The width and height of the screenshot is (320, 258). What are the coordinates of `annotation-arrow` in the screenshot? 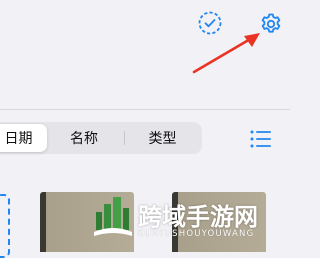 It's located at (226, 53).